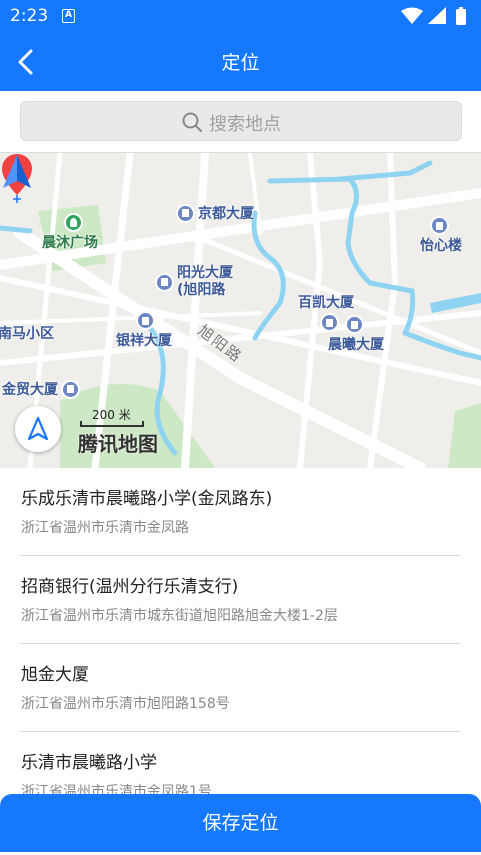  What do you see at coordinates (118, 444) in the screenshot?
I see `map-logo: 腾讯地图` at bounding box center [118, 444].